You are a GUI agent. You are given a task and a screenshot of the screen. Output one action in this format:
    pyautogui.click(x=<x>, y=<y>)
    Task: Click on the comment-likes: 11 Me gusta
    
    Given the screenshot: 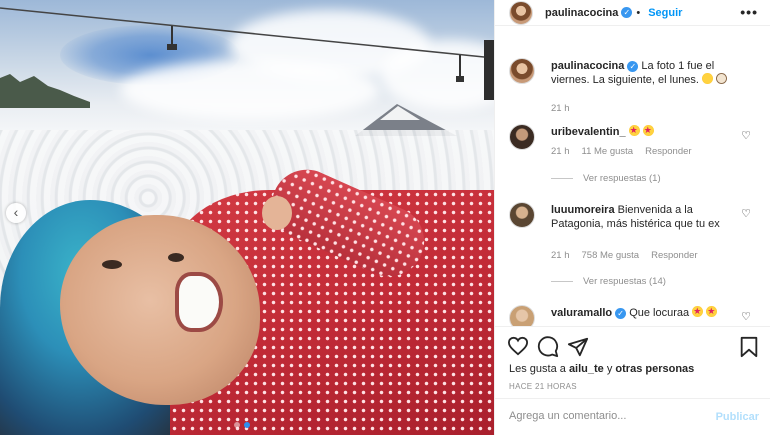 What is the action you would take?
    pyautogui.click(x=608, y=151)
    